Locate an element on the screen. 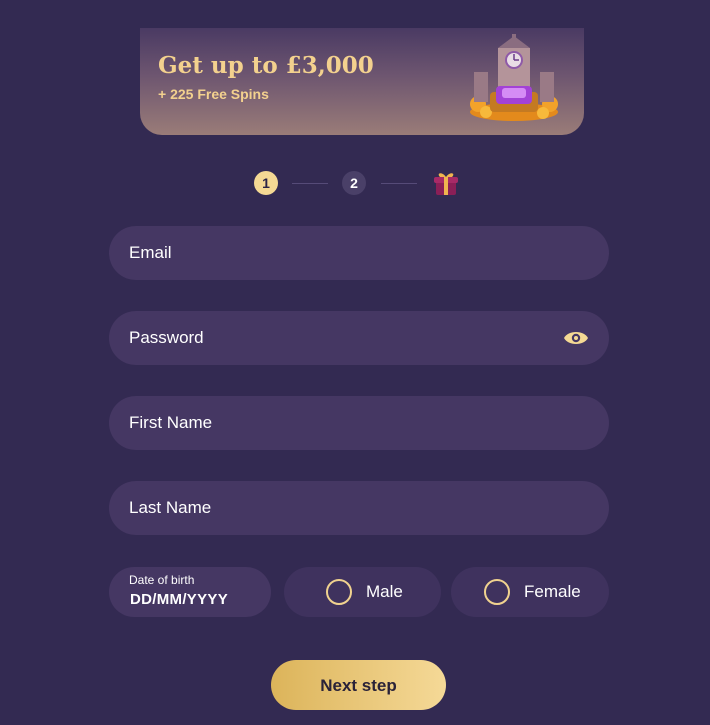  registration-stepper: 1 2 is located at coordinates (359, 184).